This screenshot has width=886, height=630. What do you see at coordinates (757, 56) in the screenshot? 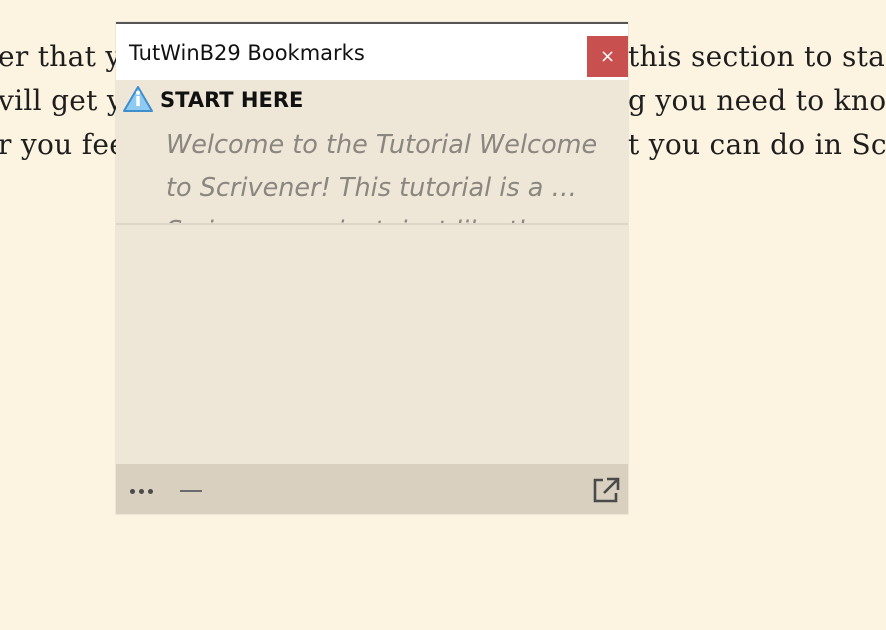
I see `editor-text: this section to sta` at bounding box center [757, 56].